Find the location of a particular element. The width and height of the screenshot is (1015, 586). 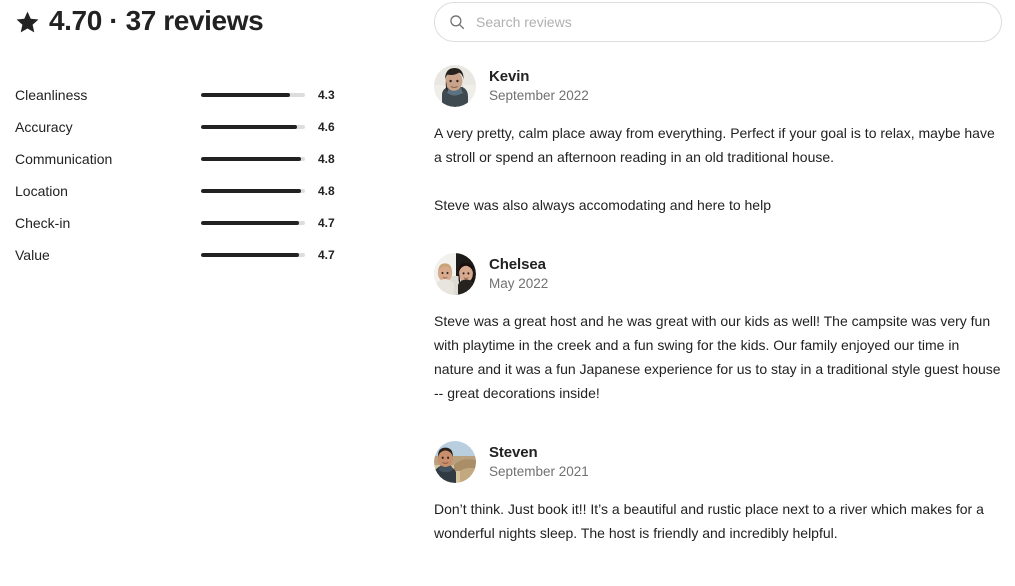

category-label: Cleanliness is located at coordinates (51, 95).